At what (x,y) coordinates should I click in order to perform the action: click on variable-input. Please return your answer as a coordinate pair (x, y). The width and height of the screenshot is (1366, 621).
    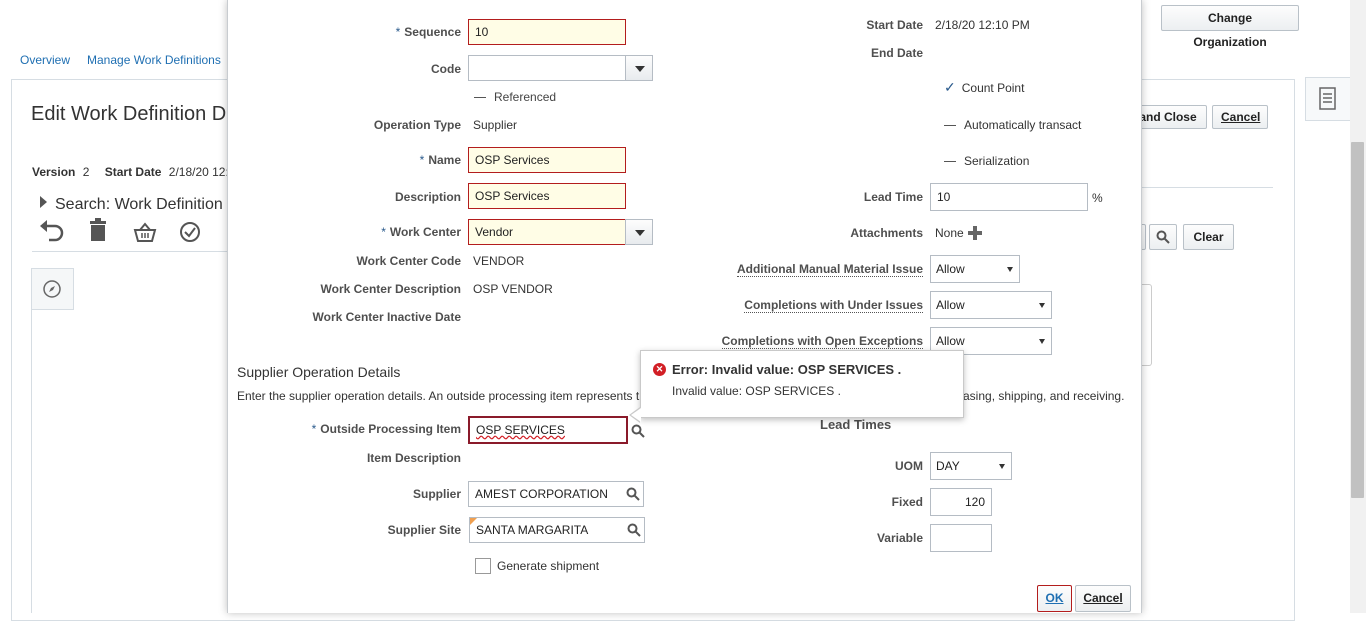
    Looking at the image, I should click on (961, 538).